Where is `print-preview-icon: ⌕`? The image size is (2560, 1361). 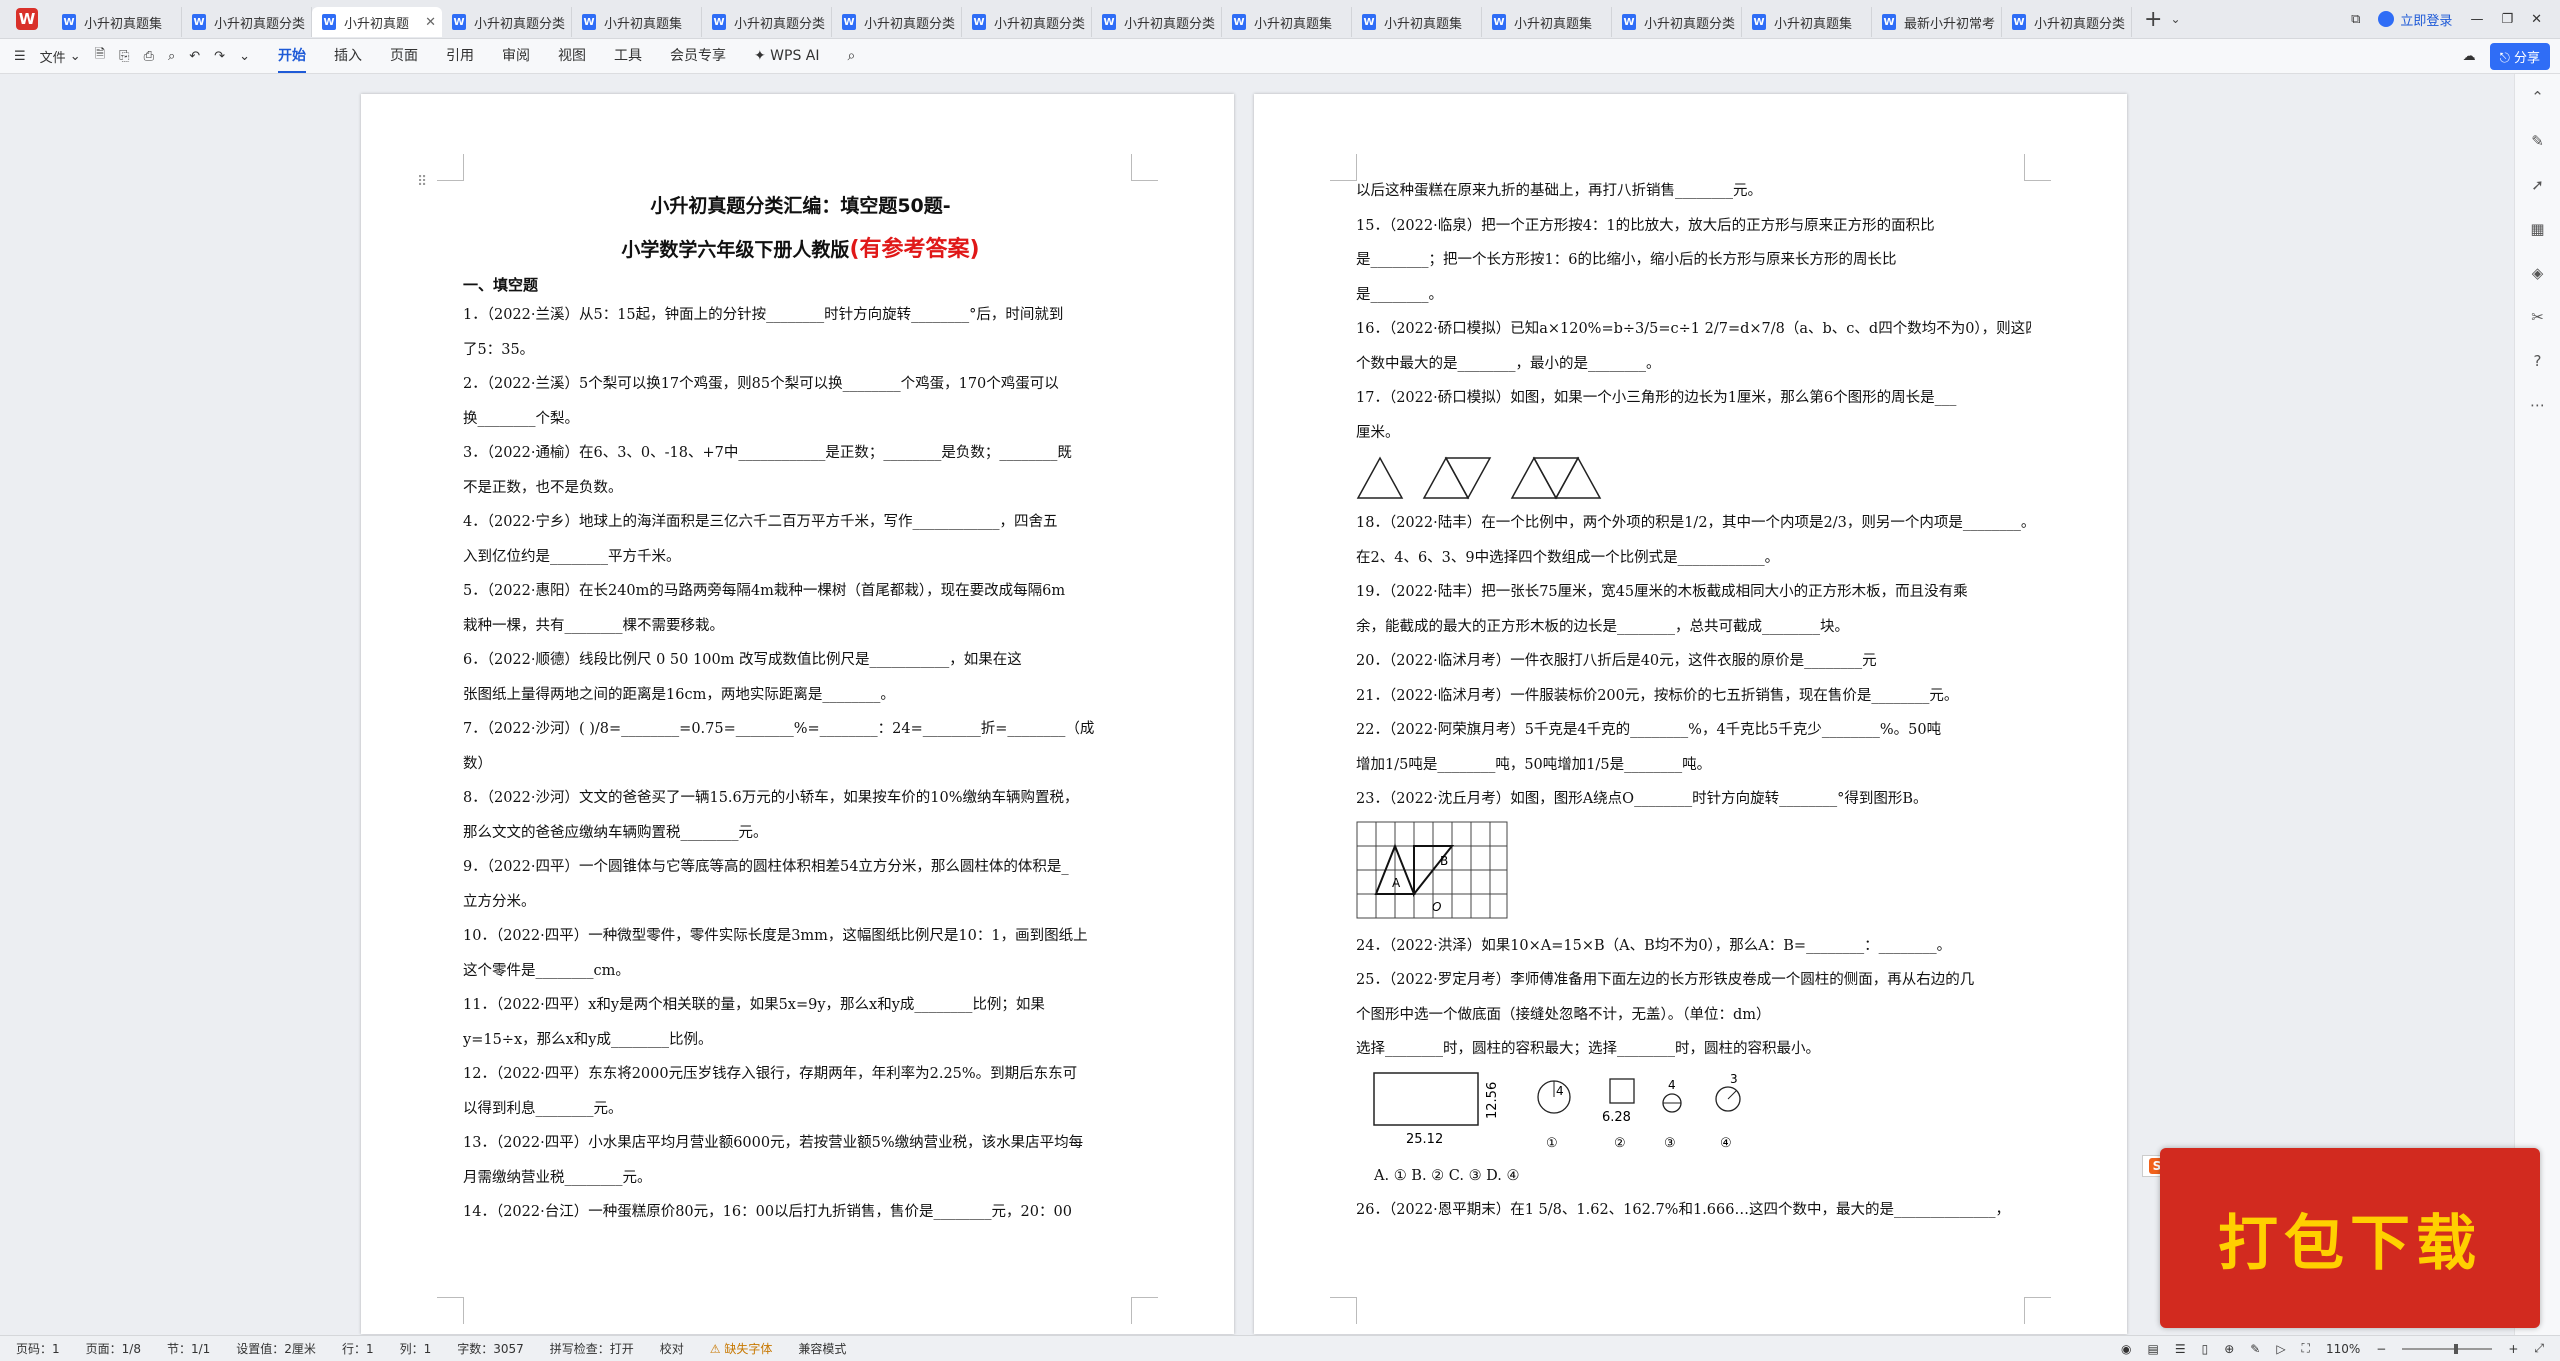 print-preview-icon: ⌕ is located at coordinates (171, 56).